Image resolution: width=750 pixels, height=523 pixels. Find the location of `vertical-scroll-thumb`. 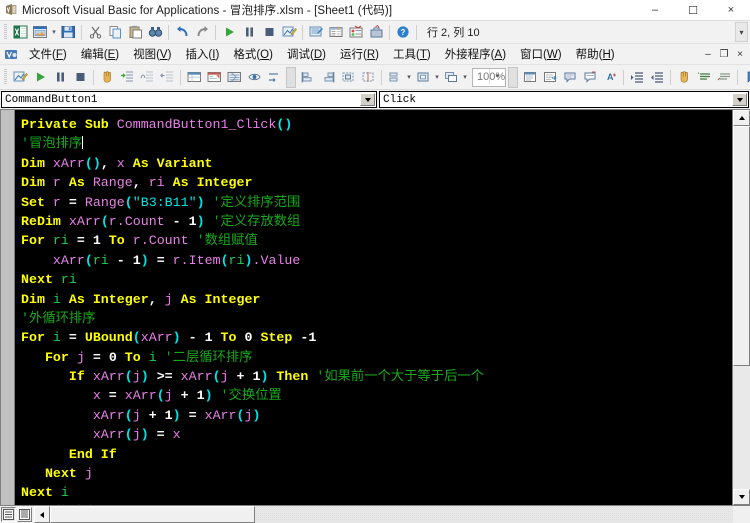

vertical-scroll-thumb is located at coordinates (741, 246).